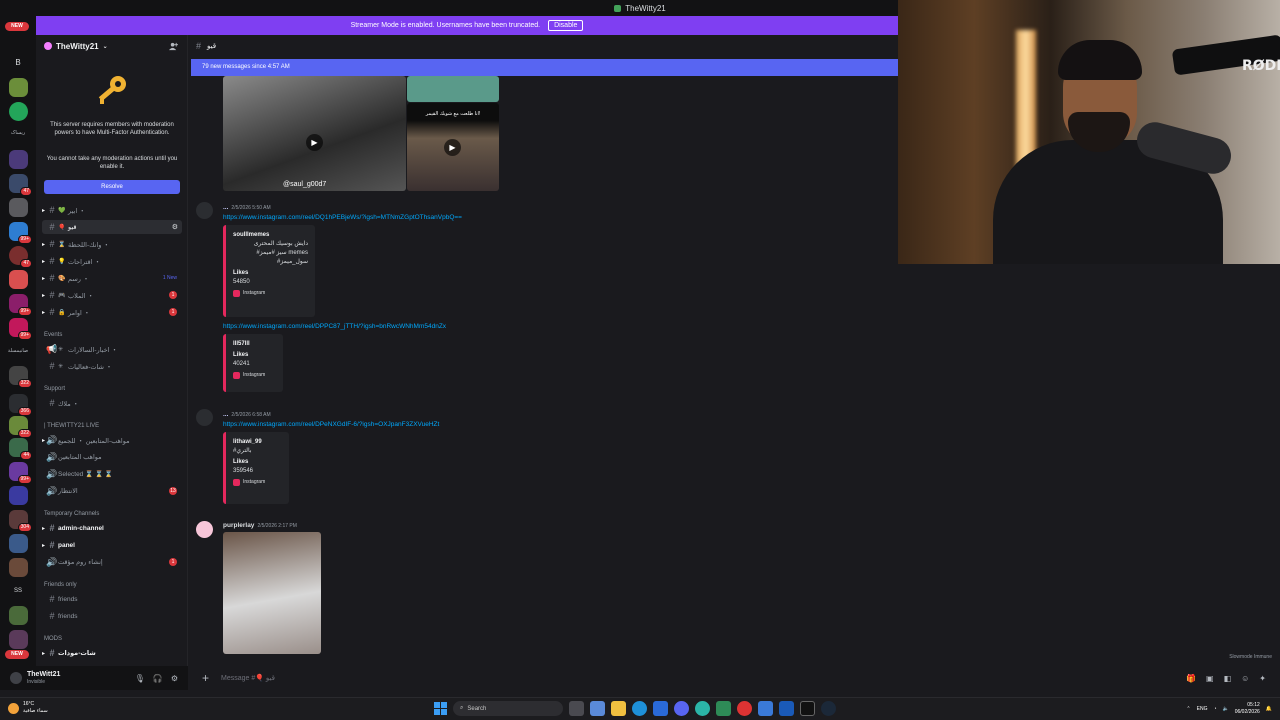  What do you see at coordinates (173, 46) in the screenshot?
I see `invite-people-icon` at bounding box center [173, 46].